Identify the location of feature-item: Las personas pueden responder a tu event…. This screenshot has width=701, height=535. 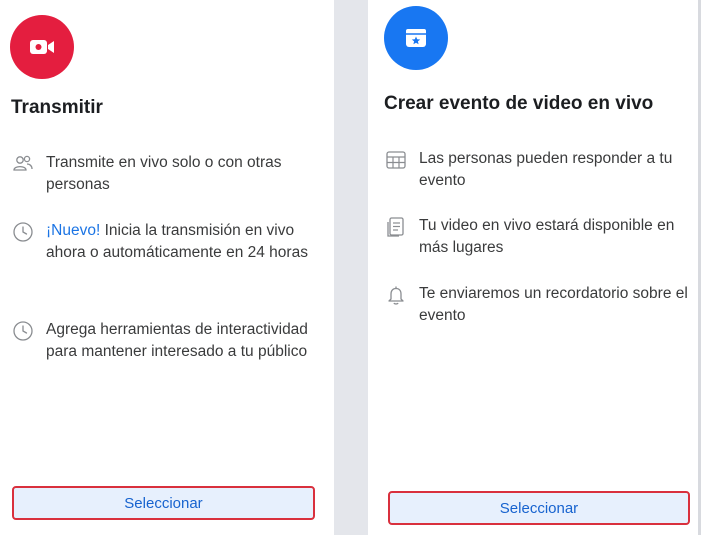
(537, 170).